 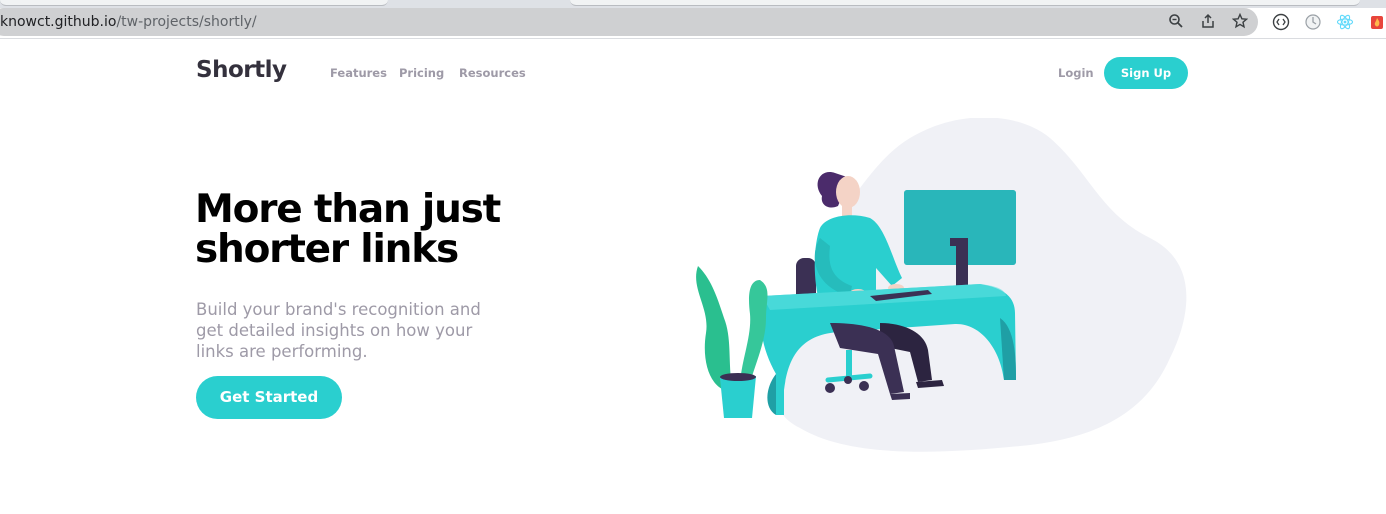 I want to click on browser-toolbar: knowct.github.io/tw-projects/shortly/, so click(x=693, y=23).